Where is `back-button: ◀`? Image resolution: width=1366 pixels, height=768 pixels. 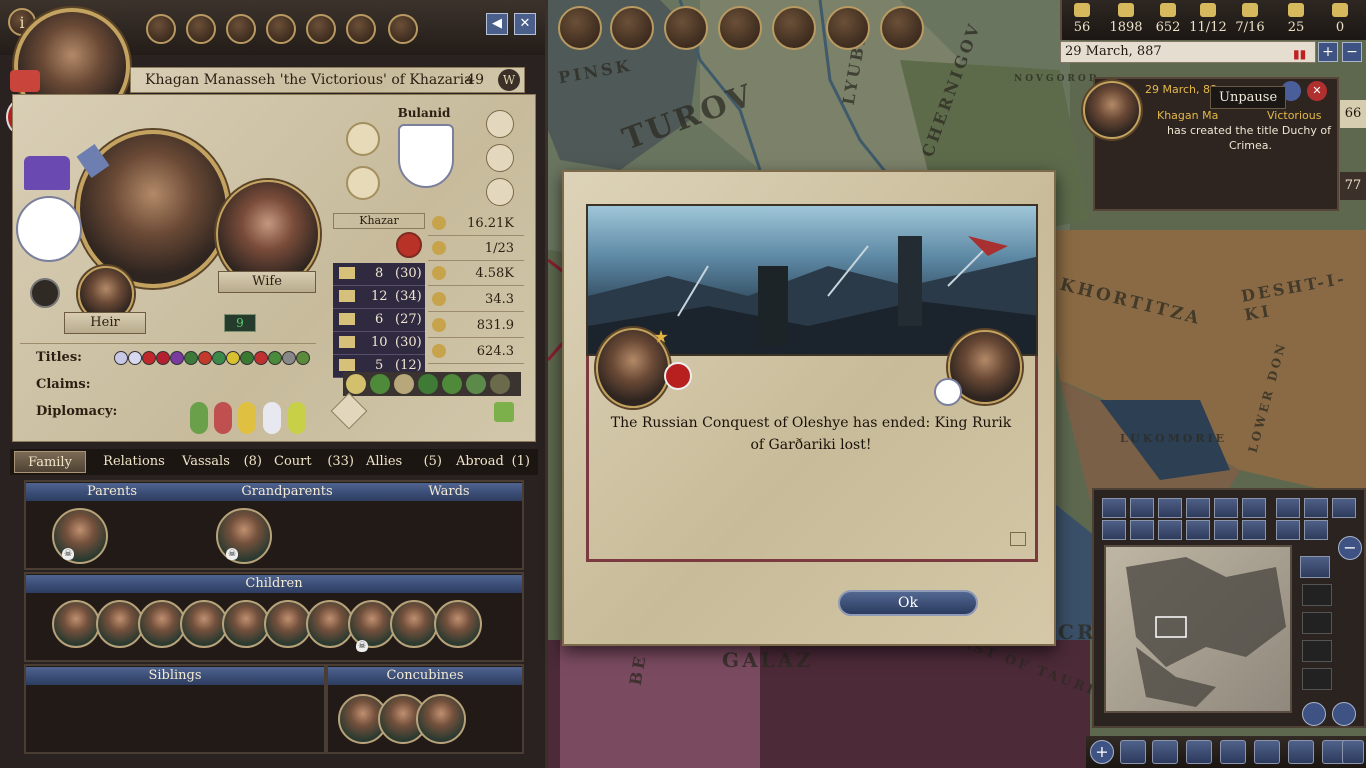 back-button: ◀ is located at coordinates (497, 24).